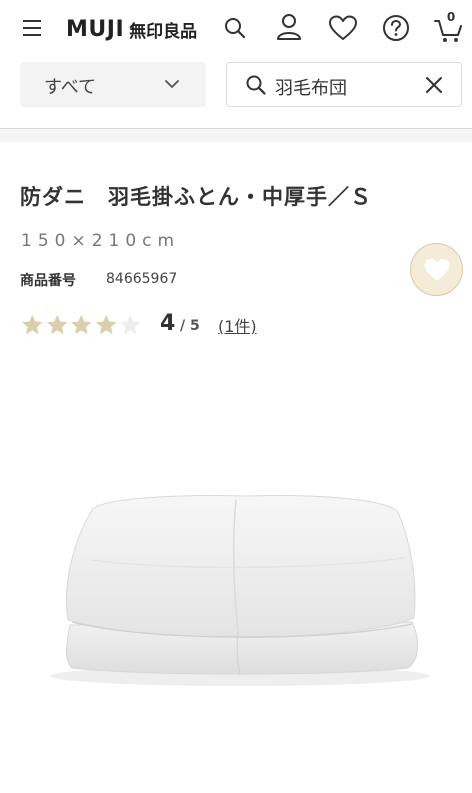 Image resolution: width=472 pixels, height=793 pixels. Describe the element at coordinates (237, 325) in the screenshot. I see `review-count-link: (1件)` at that location.